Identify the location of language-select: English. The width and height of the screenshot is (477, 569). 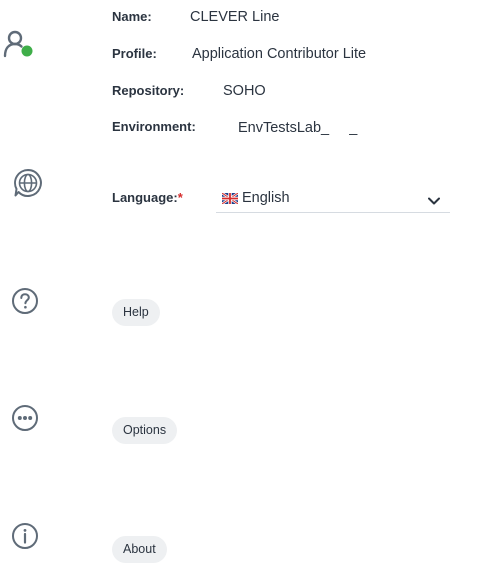
(333, 198).